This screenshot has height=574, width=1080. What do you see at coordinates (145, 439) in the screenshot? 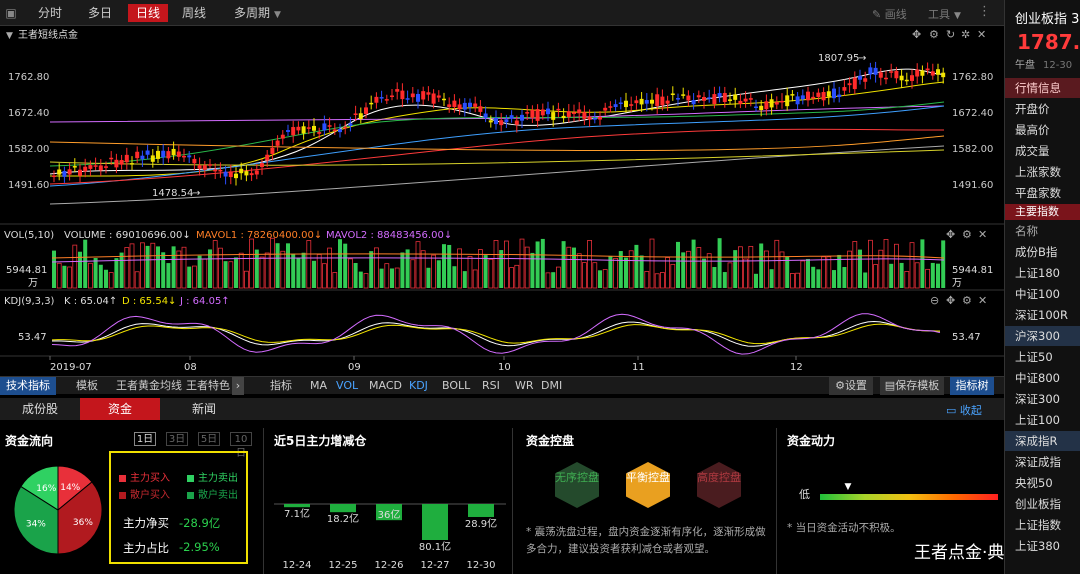
I see `period-1d-button: 1日` at bounding box center [145, 439].